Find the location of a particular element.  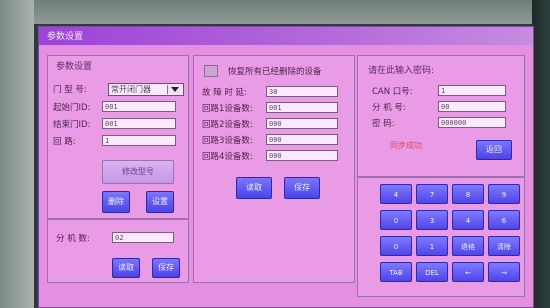

end-id-input: 001 is located at coordinates (139, 123).